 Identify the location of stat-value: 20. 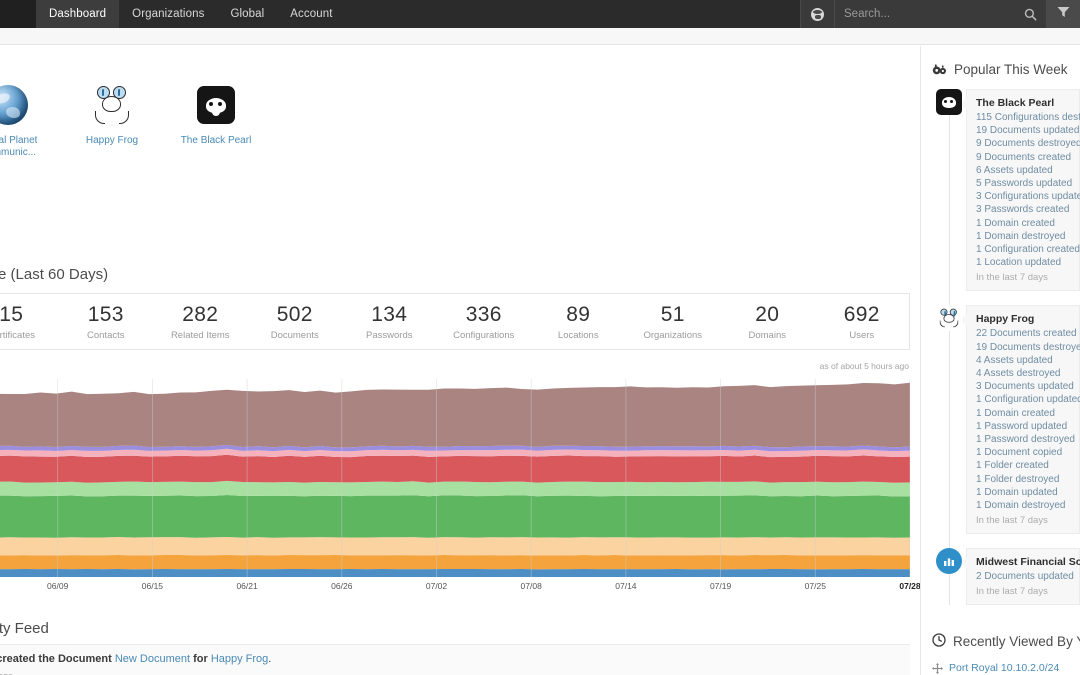
(767, 314).